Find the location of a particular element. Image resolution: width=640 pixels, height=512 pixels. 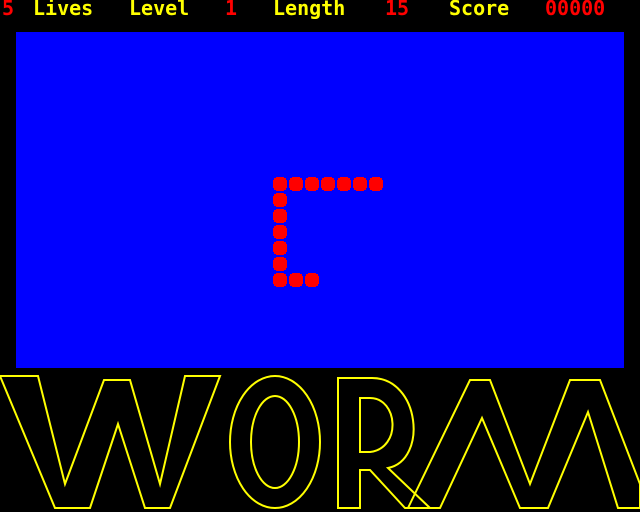

status-bar: 5 Lives Level 1 Length 15 Score 00000 is located at coordinates (320, 9).